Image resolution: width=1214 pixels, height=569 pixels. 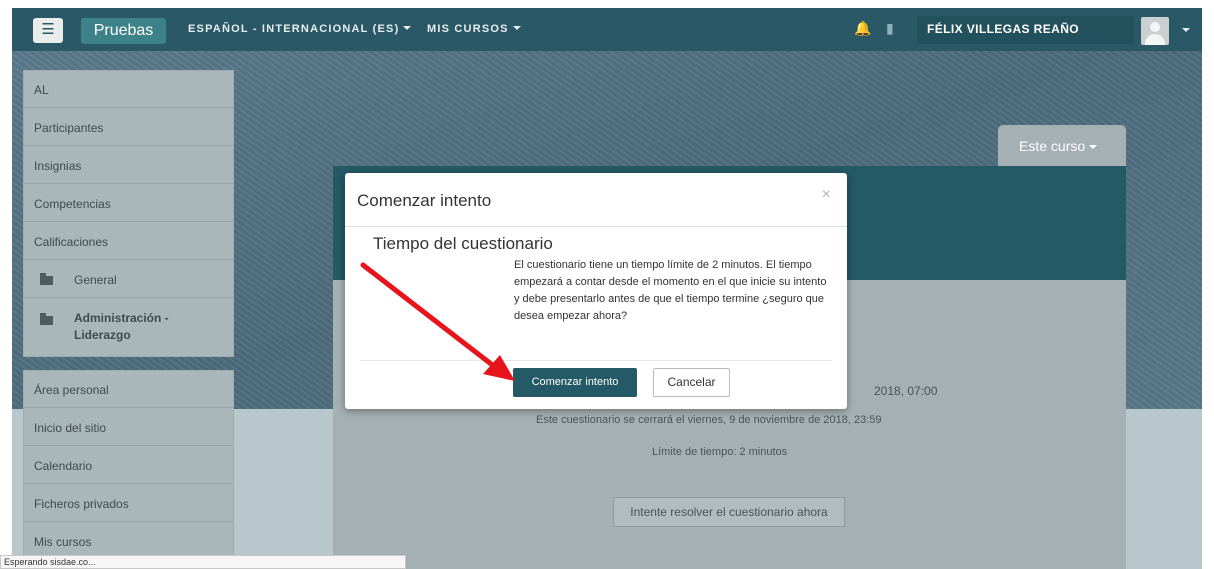 I want to click on sidebar-item-participantes: Participantes, so click(x=128, y=127).